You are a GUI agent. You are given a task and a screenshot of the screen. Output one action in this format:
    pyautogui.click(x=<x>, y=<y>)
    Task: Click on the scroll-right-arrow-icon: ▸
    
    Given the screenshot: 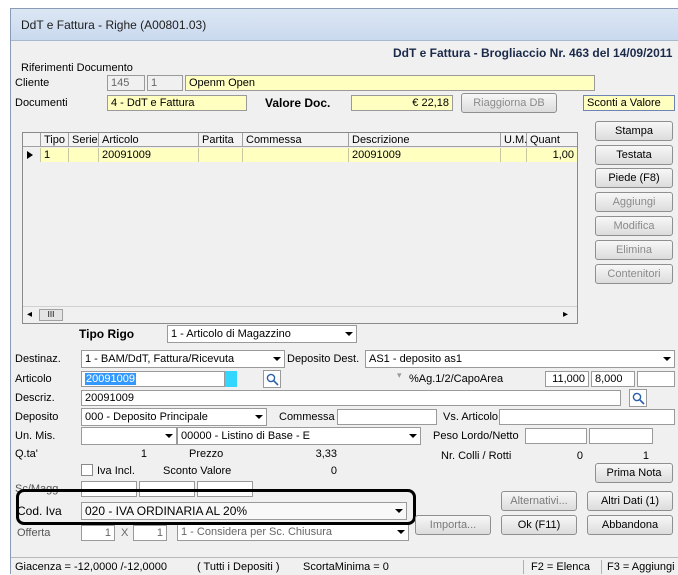 What is the action you would take?
    pyautogui.click(x=565, y=314)
    